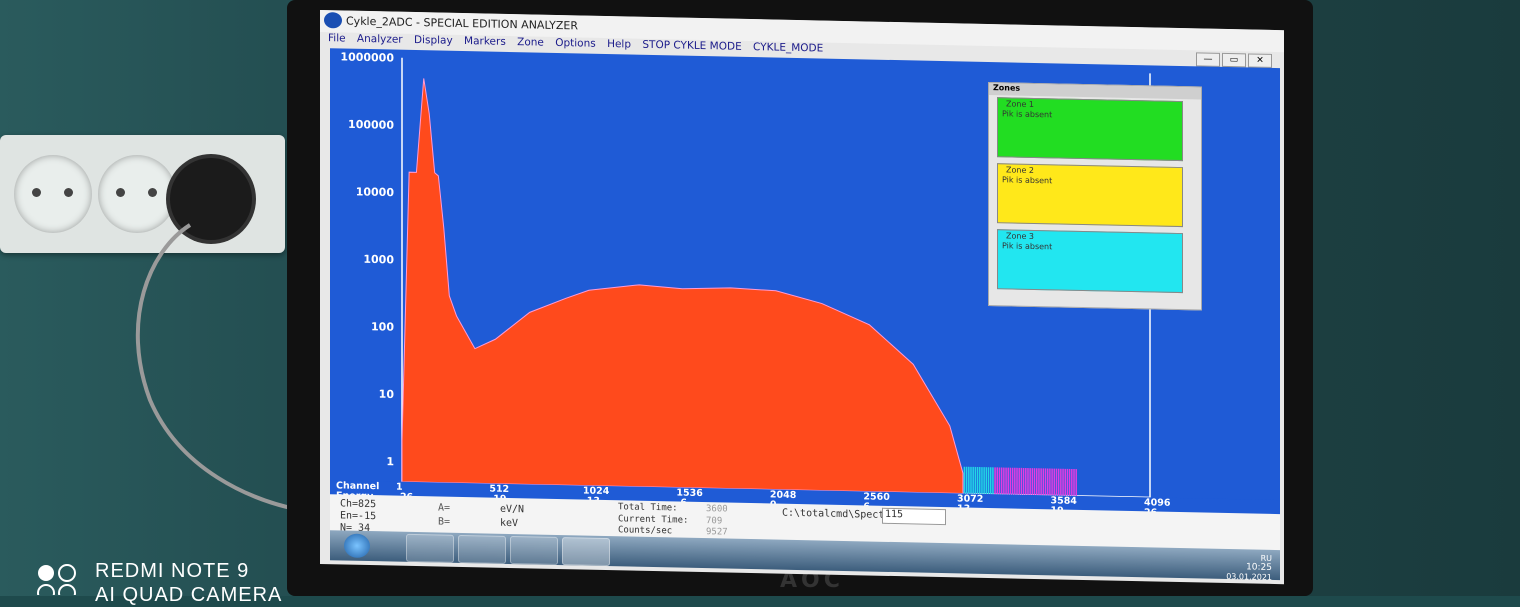 Image resolution: width=1520 pixels, height=607 pixels. Describe the element at coordinates (914, 516) in the screenshot. I see `file-number-input: 115` at that location.